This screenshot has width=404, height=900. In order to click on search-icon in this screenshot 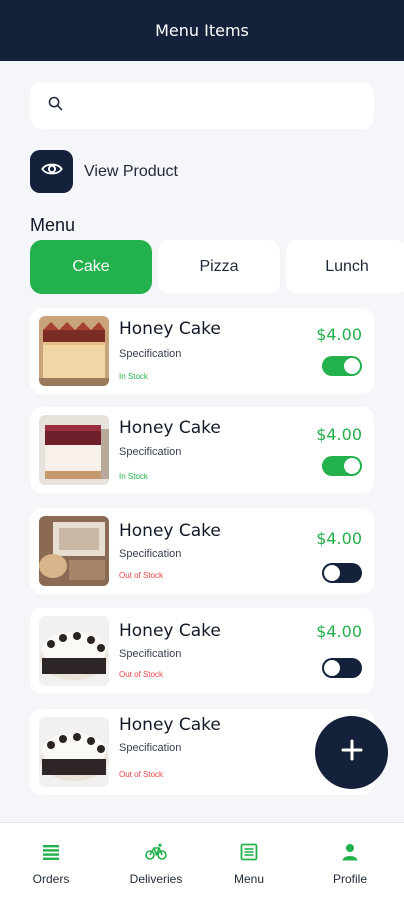, I will do `click(55, 106)`.